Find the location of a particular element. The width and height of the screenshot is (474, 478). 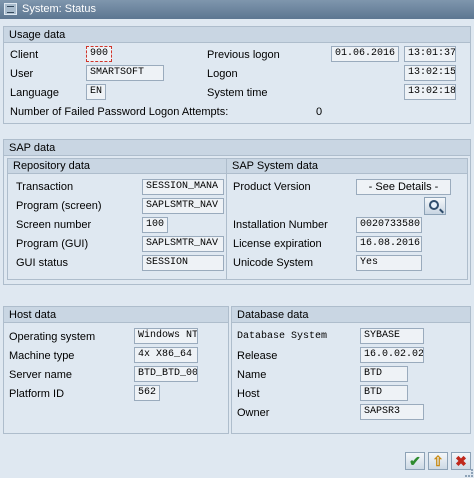

client-field: 900 is located at coordinates (99, 54).